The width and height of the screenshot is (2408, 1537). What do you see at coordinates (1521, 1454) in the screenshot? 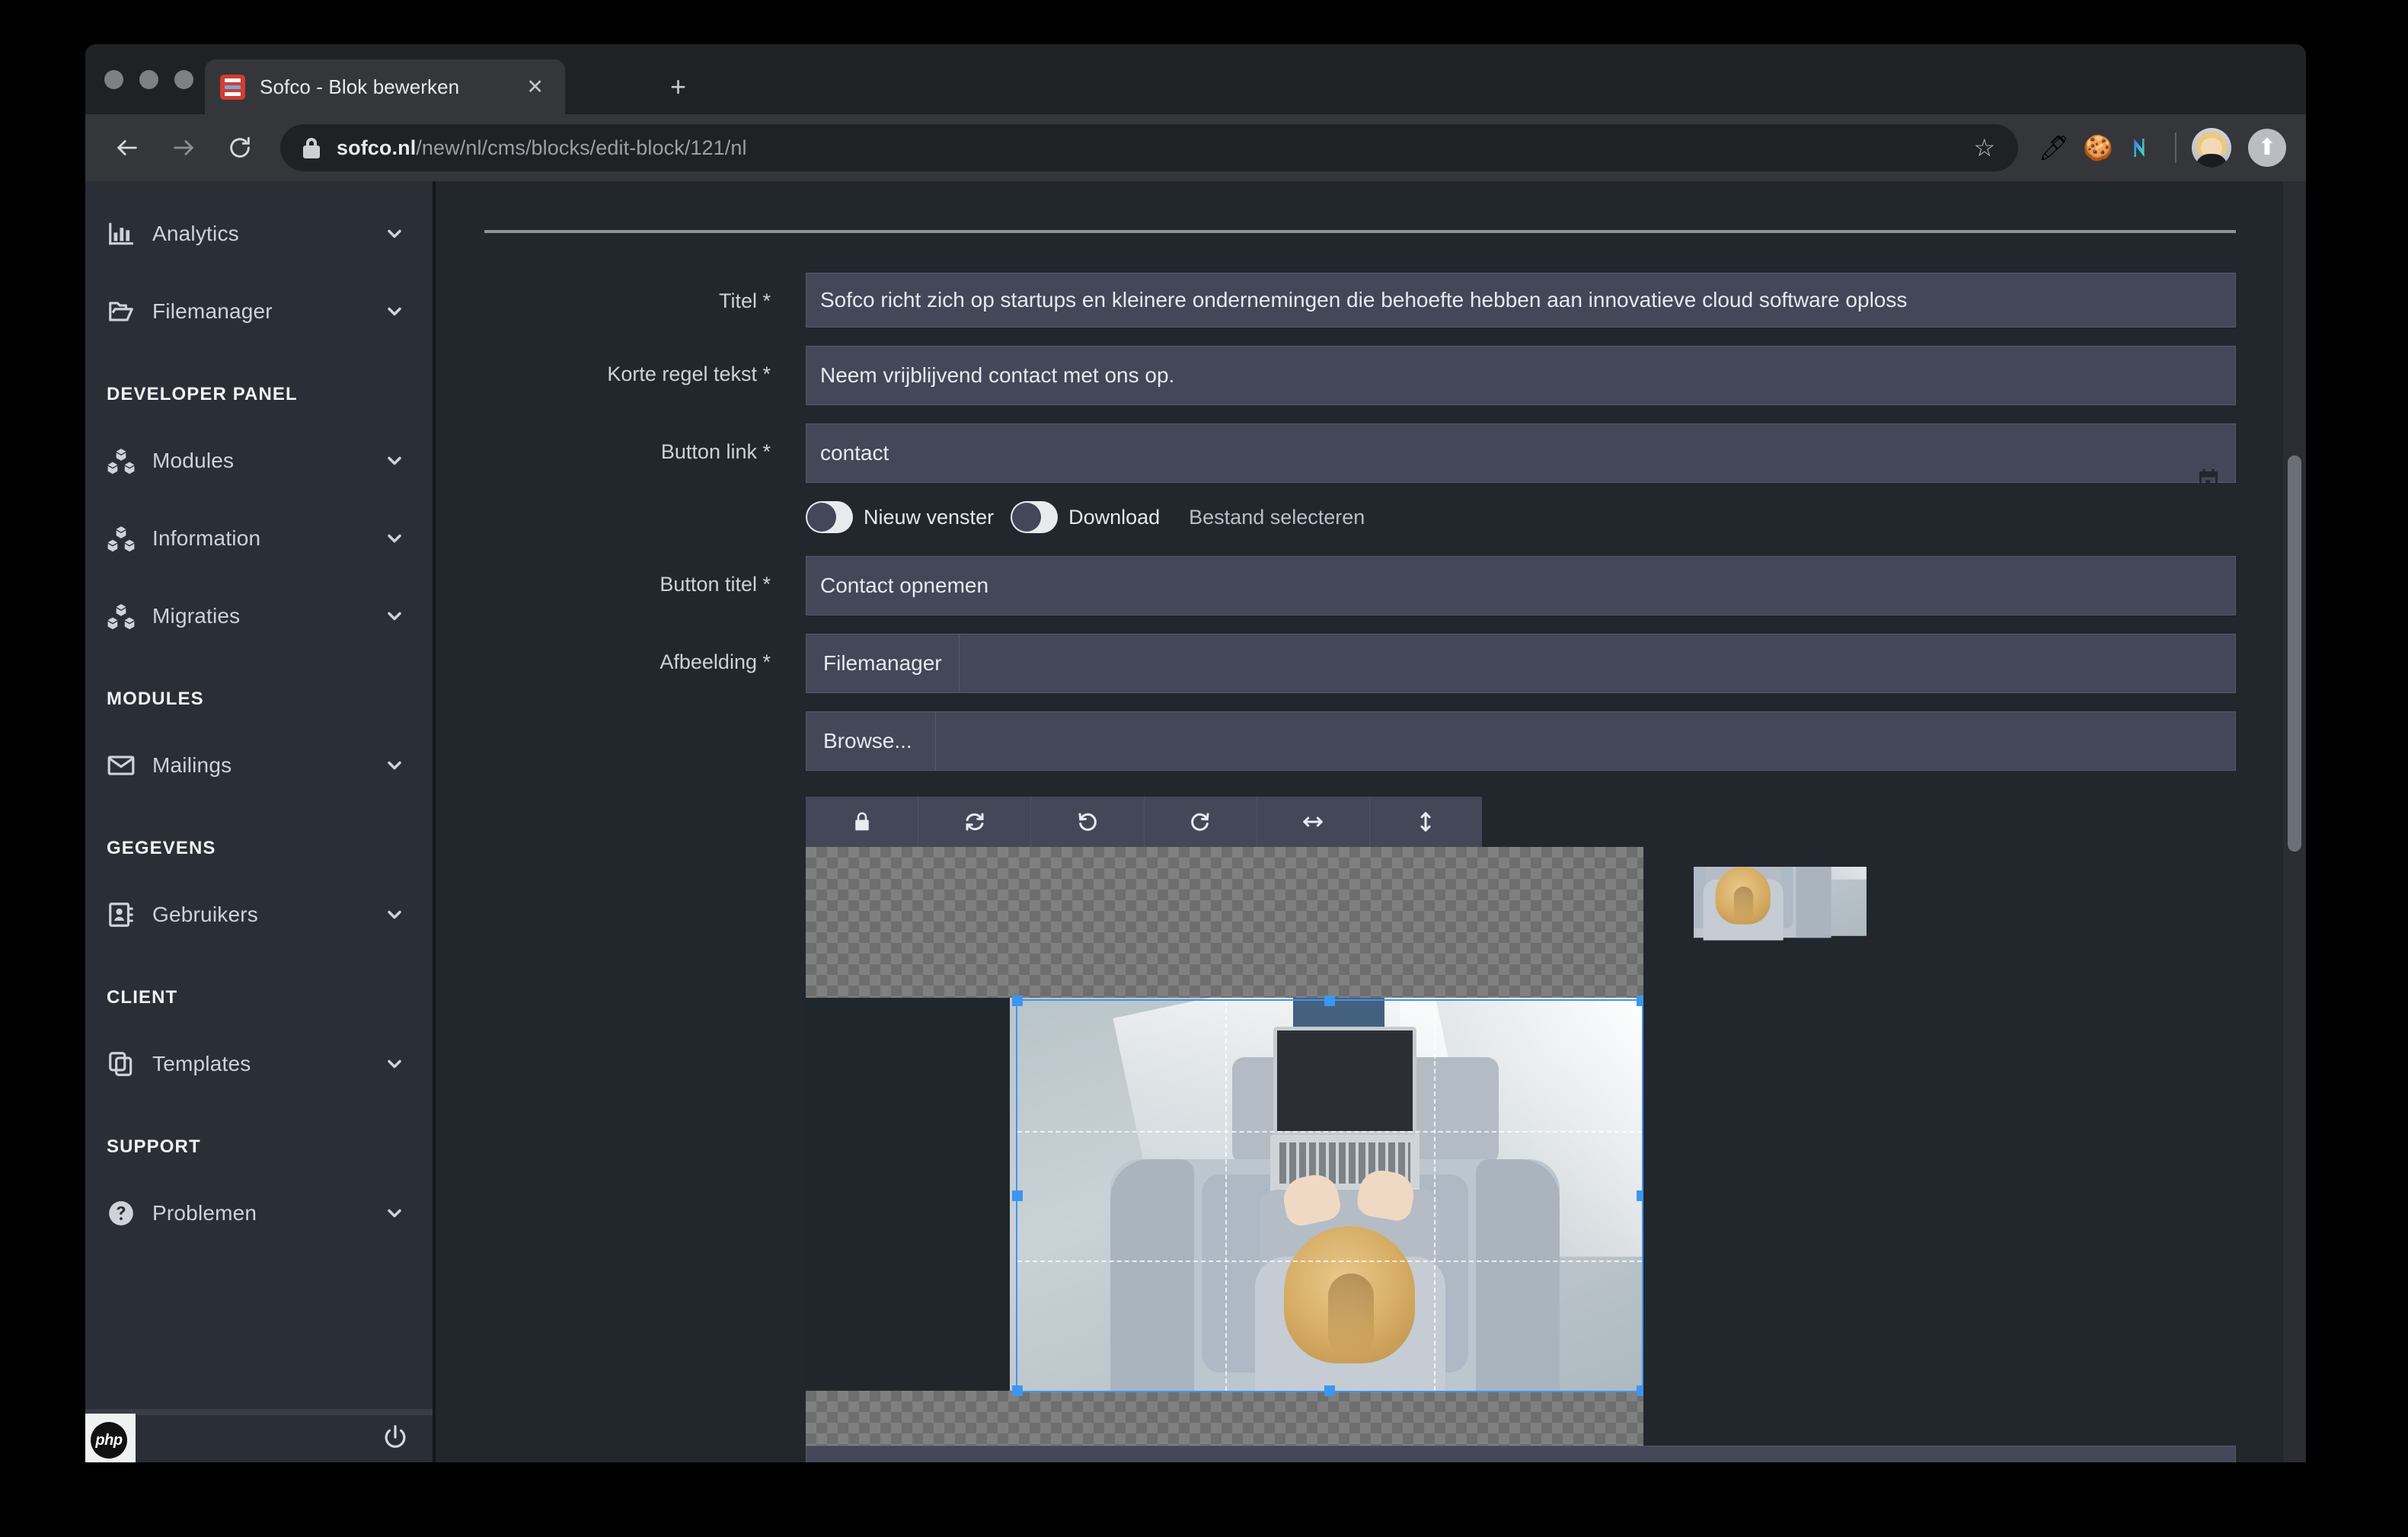
I see `next-field-partially-visible` at bounding box center [1521, 1454].